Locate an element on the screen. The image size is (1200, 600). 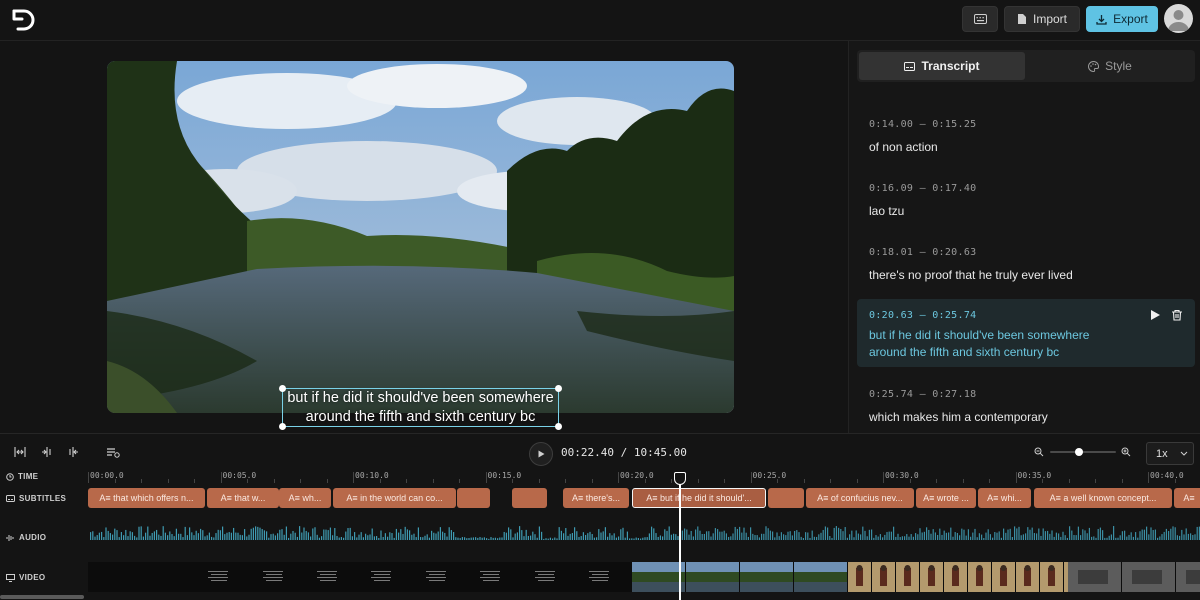
resize-handle-bottom-left is located at coordinates (282, 426).